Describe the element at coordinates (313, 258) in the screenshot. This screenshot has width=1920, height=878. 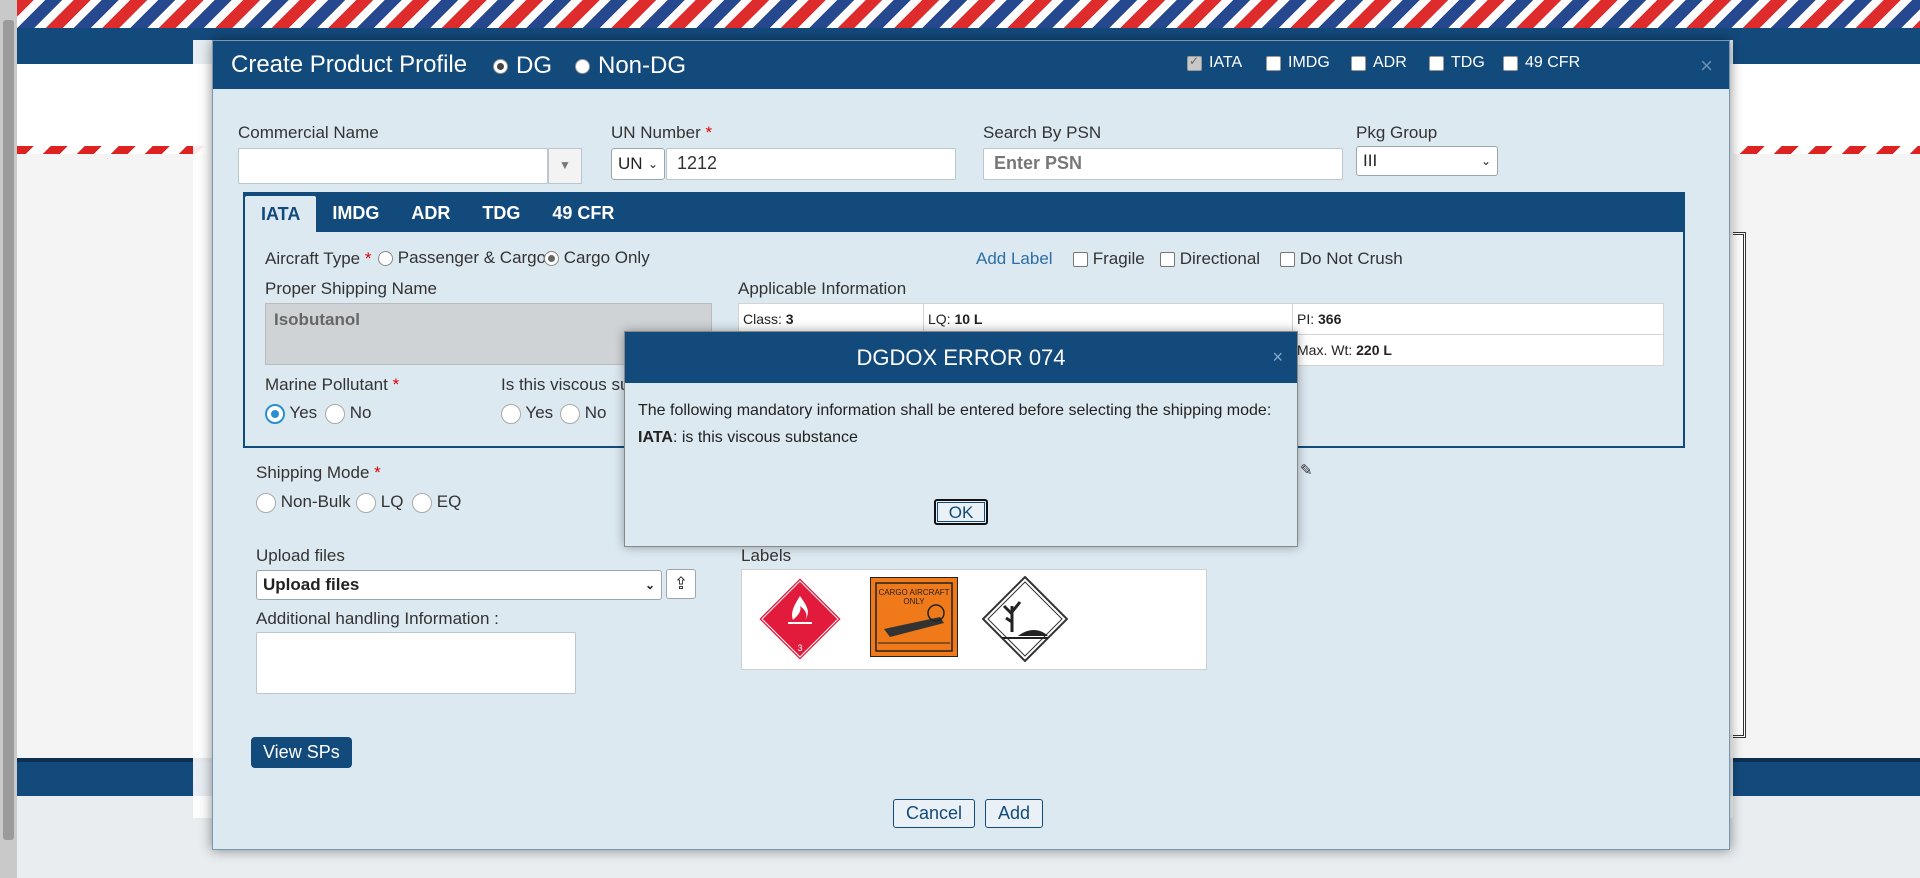
I see `aircraft-type-text: Aircraft Type` at that location.